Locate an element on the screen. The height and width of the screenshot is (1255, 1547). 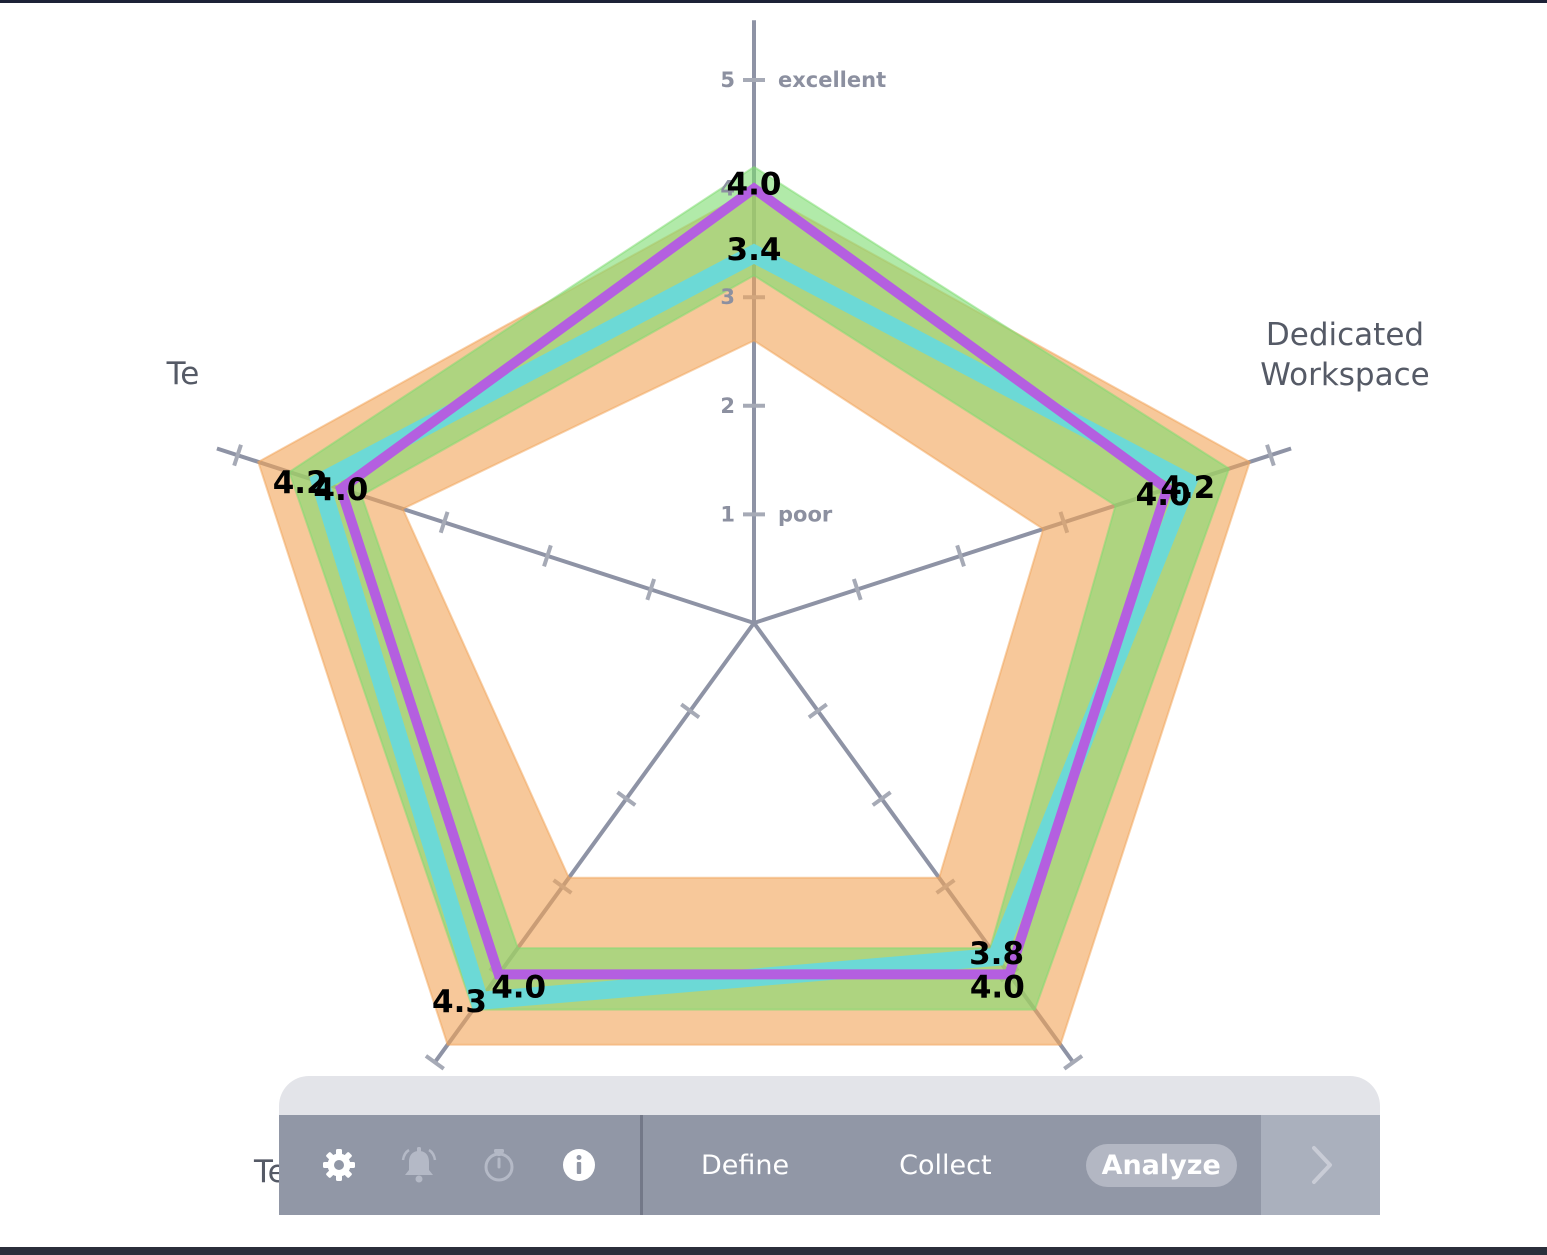
toolbar-icon-group is located at coordinates (459, 1165).